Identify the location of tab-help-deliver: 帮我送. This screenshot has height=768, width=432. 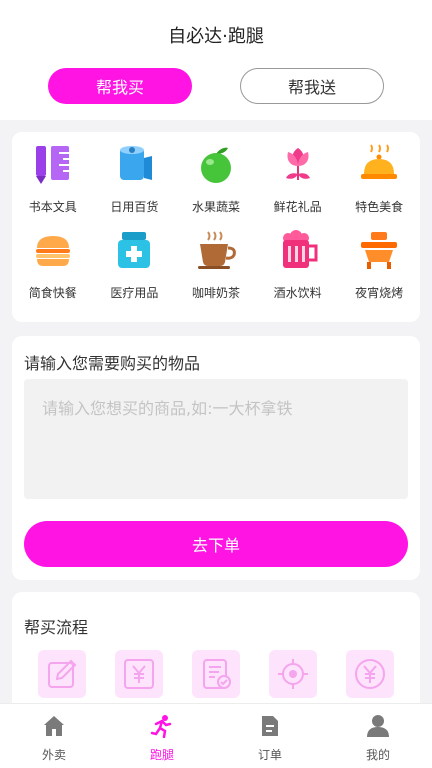
(312, 86).